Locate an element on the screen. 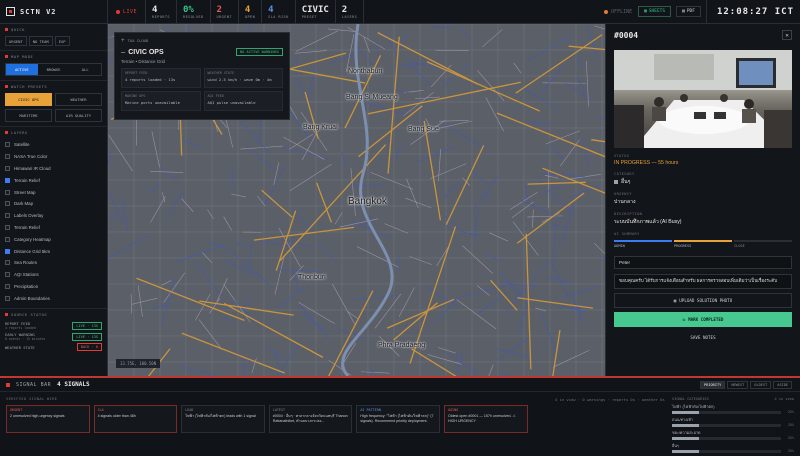 This screenshot has height=456, width=800. pdf-button: ▤ PDF is located at coordinates (688, 11).